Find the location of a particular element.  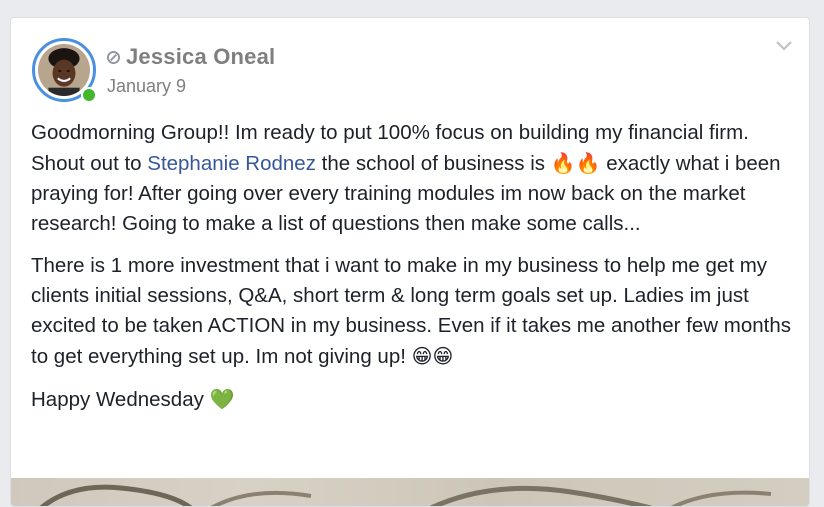

post-text-segment: Happy Wednesday is located at coordinates (120, 399).